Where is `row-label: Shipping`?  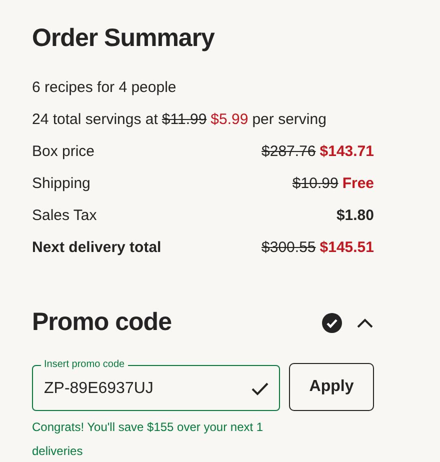 row-label: Shipping is located at coordinates (61, 184).